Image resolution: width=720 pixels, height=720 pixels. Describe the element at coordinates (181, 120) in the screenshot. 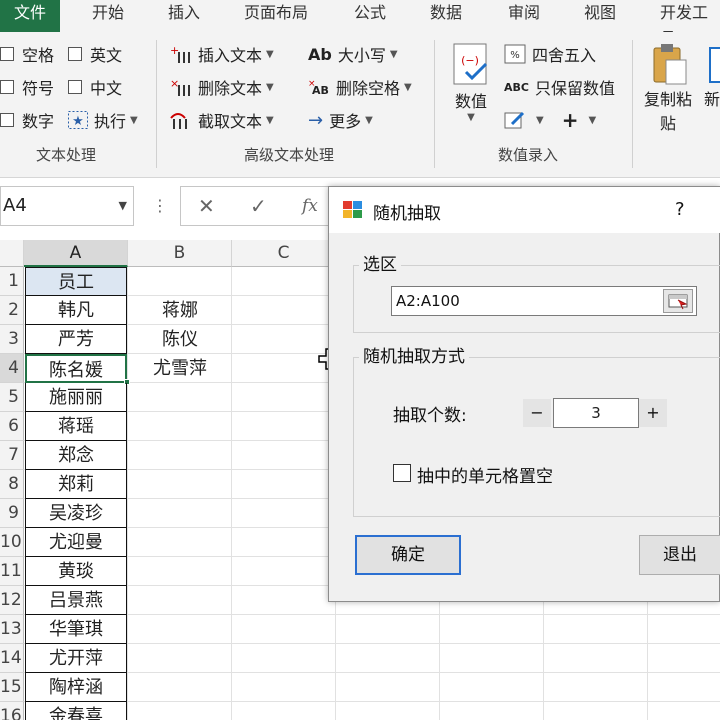

I see `cut-text-icon` at that location.